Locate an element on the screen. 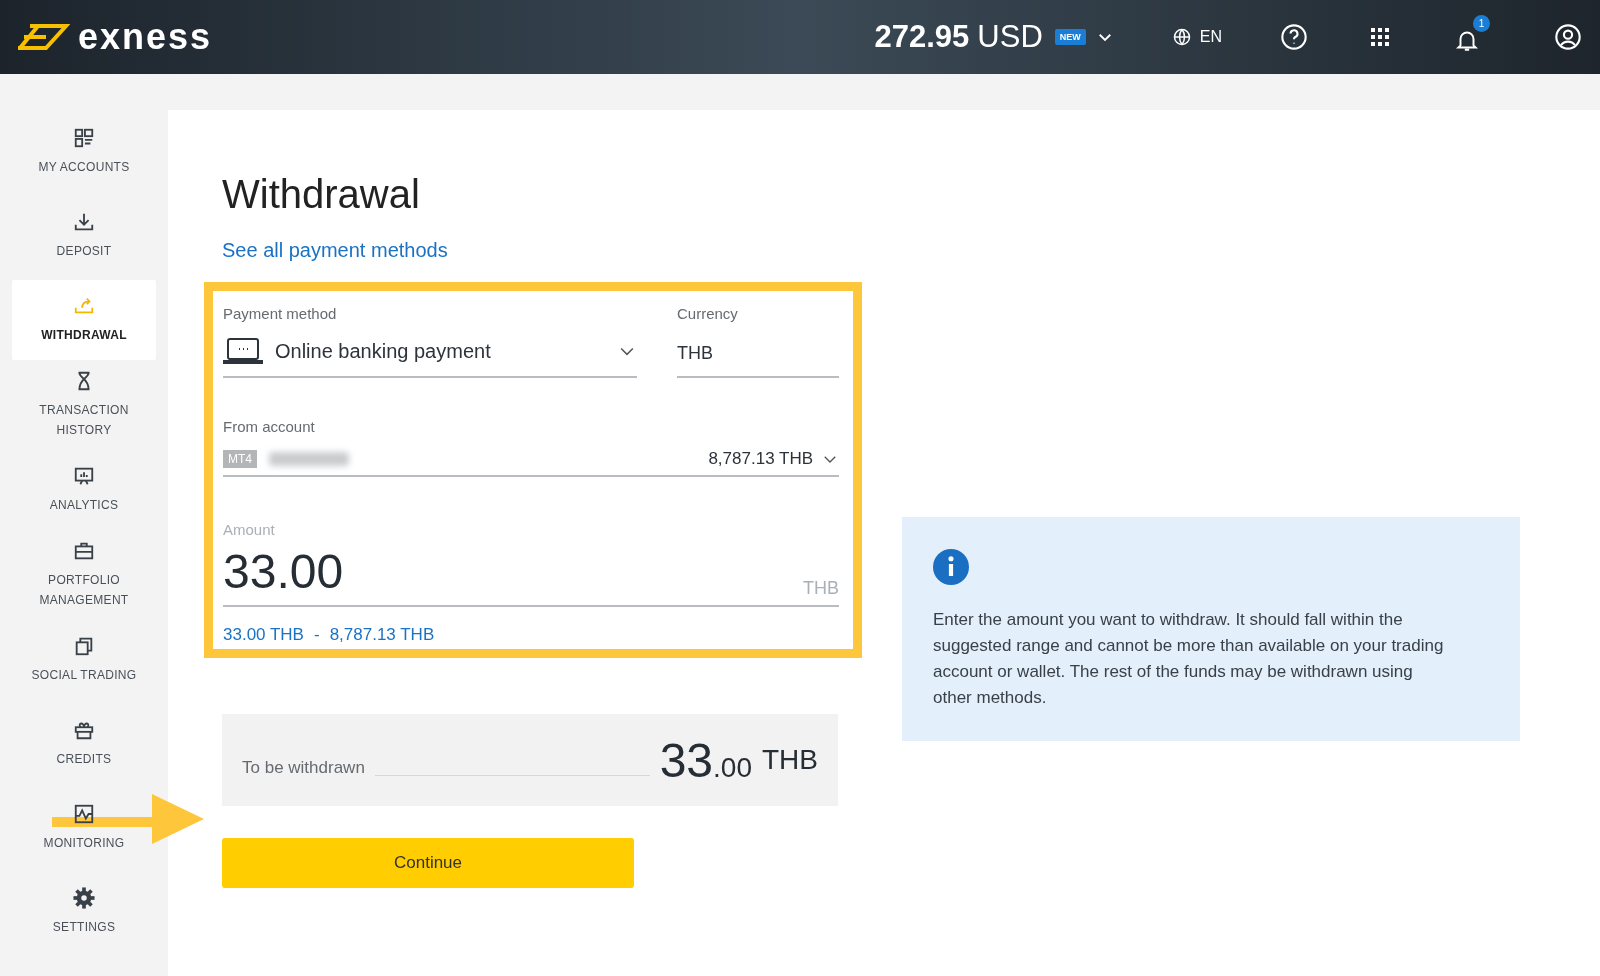 The image size is (1600, 976). field-label: Amount is located at coordinates (249, 529).